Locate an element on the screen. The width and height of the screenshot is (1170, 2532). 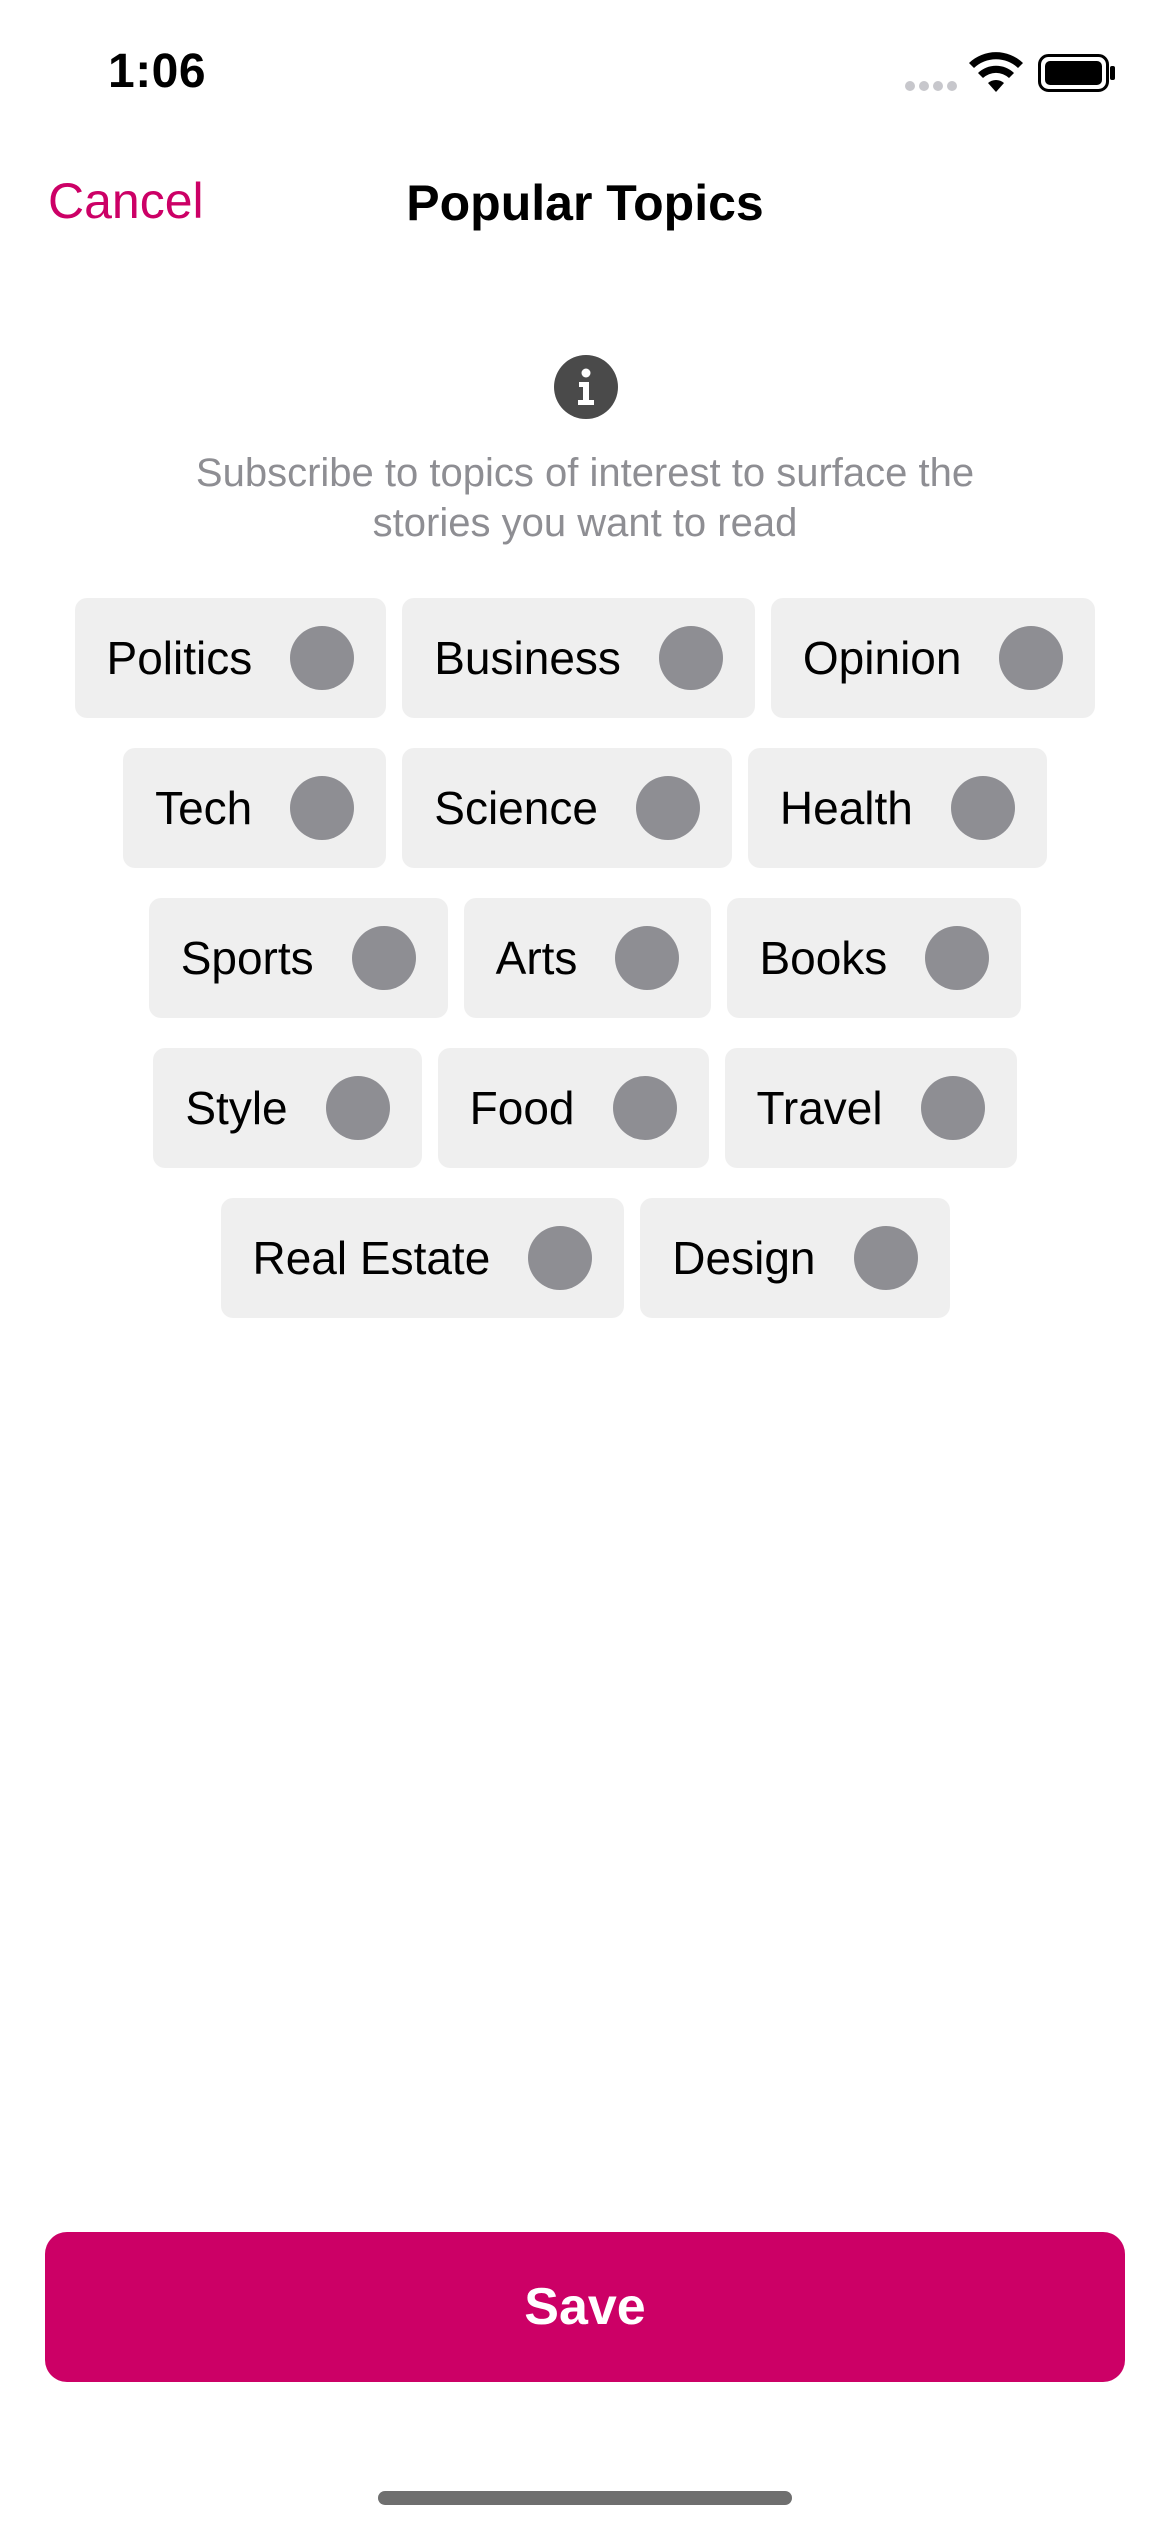
topic-row: Politics Business Opinion is located at coordinates (585, 658).